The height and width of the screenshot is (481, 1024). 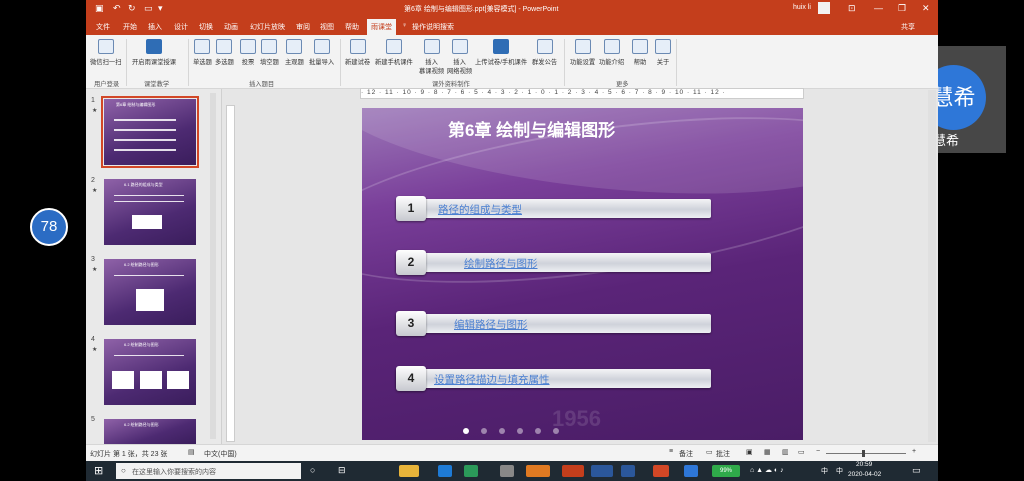 What do you see at coordinates (914, 451) in the screenshot?
I see `zoom-in-icon: +` at bounding box center [914, 451].